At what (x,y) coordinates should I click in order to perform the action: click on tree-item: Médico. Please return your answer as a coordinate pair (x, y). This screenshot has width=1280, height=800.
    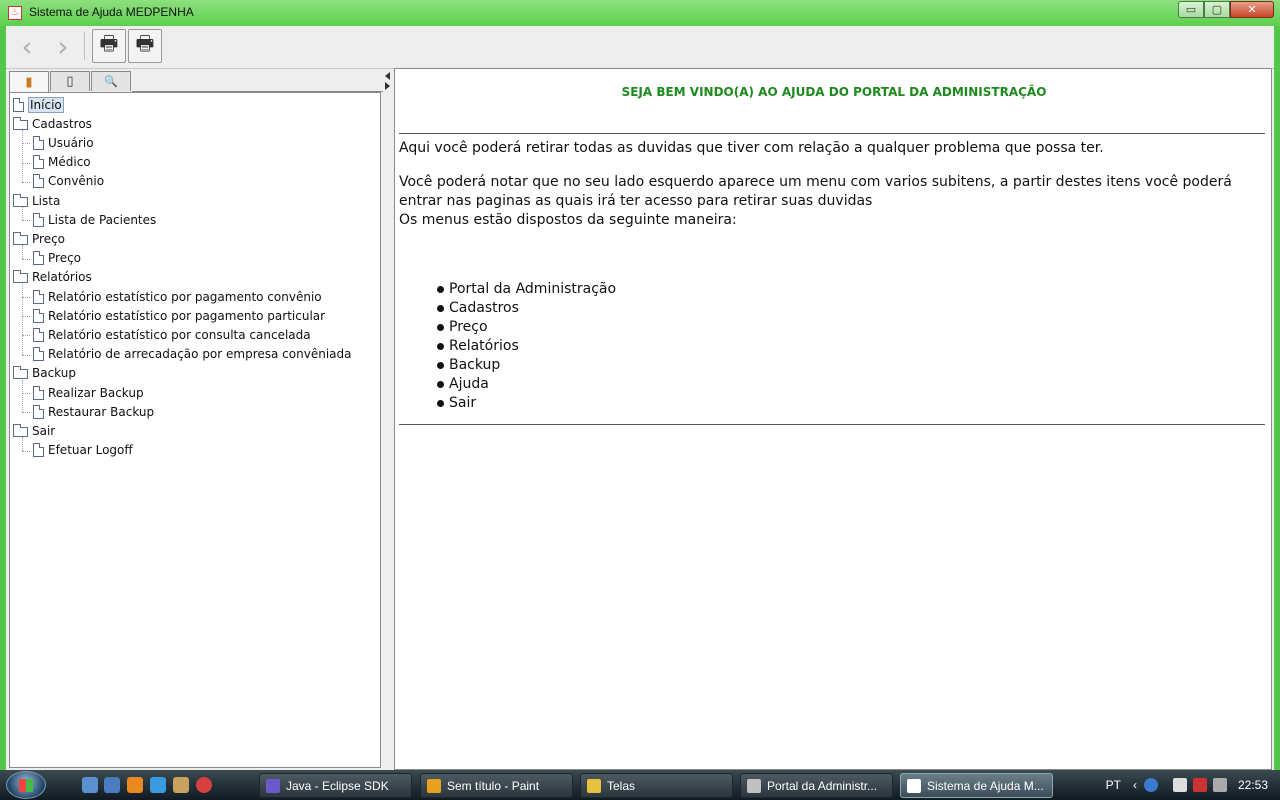
    Looking at the image, I should click on (62, 162).